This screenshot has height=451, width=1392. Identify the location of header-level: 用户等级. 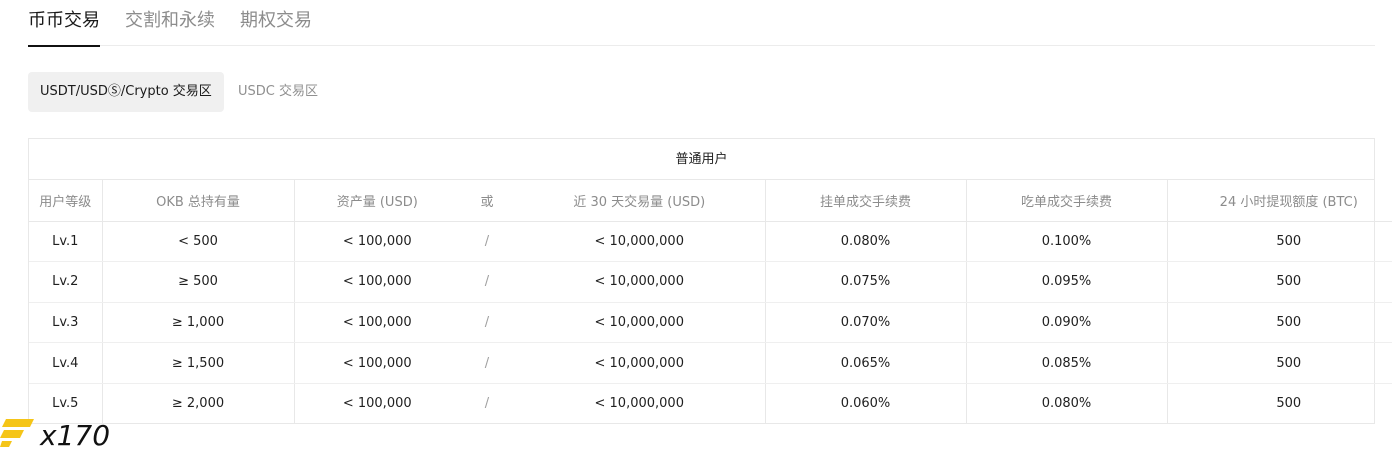
(66, 201).